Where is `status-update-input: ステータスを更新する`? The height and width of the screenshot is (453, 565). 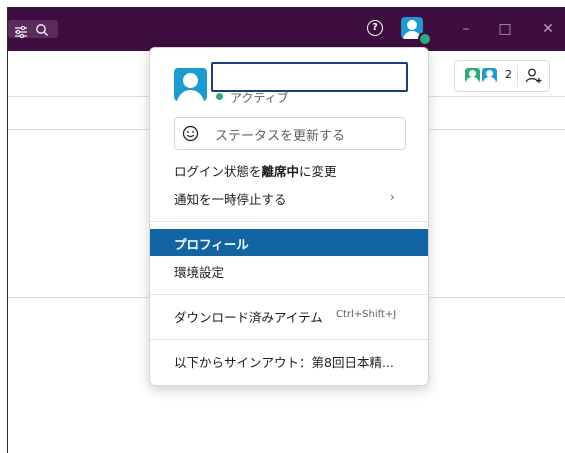 status-update-input: ステータスを更新する is located at coordinates (290, 133).